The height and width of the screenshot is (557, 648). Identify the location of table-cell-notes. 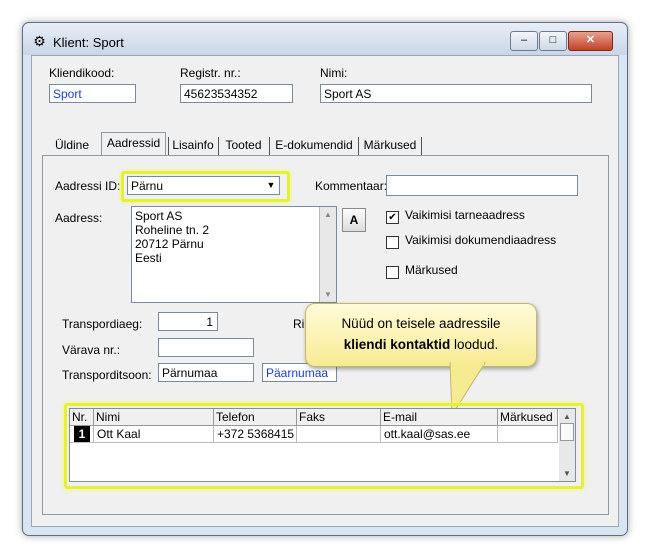
(528, 434).